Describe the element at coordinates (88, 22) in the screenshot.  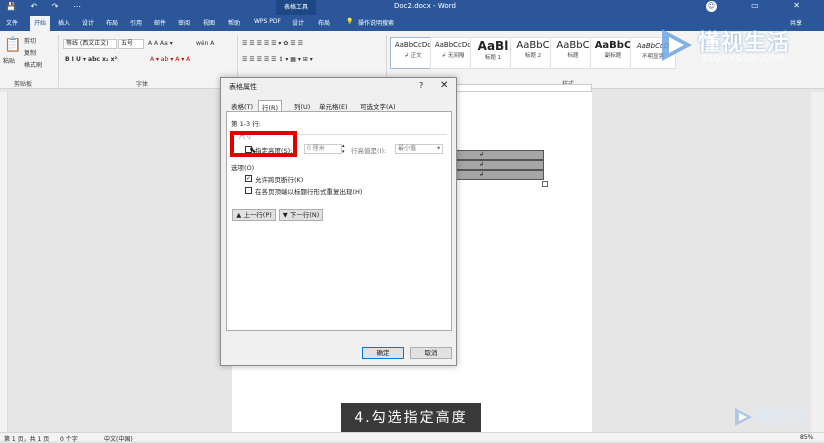
I see `tab-design: 设计` at that location.